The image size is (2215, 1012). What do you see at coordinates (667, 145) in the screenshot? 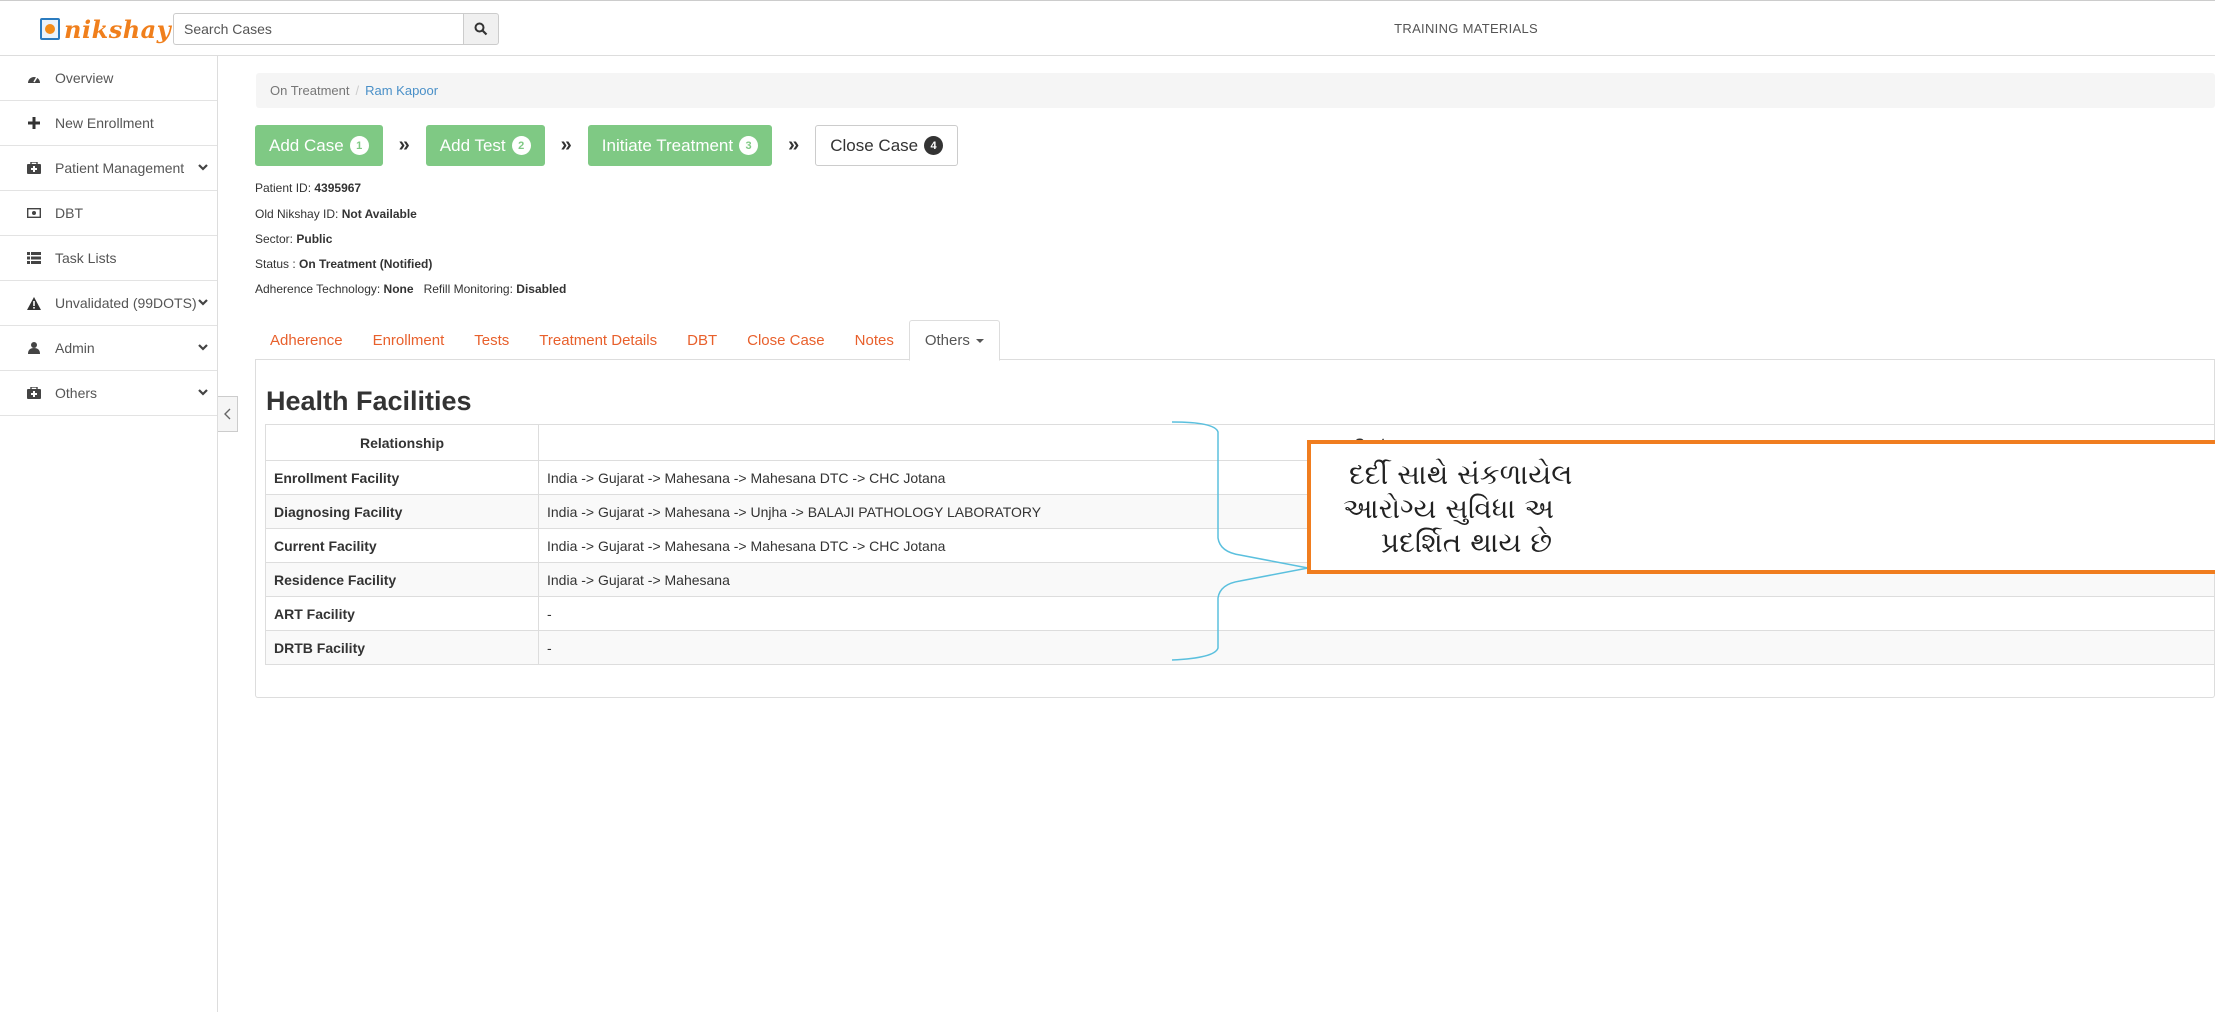
I see `step-label: Initiate Treatment` at bounding box center [667, 145].